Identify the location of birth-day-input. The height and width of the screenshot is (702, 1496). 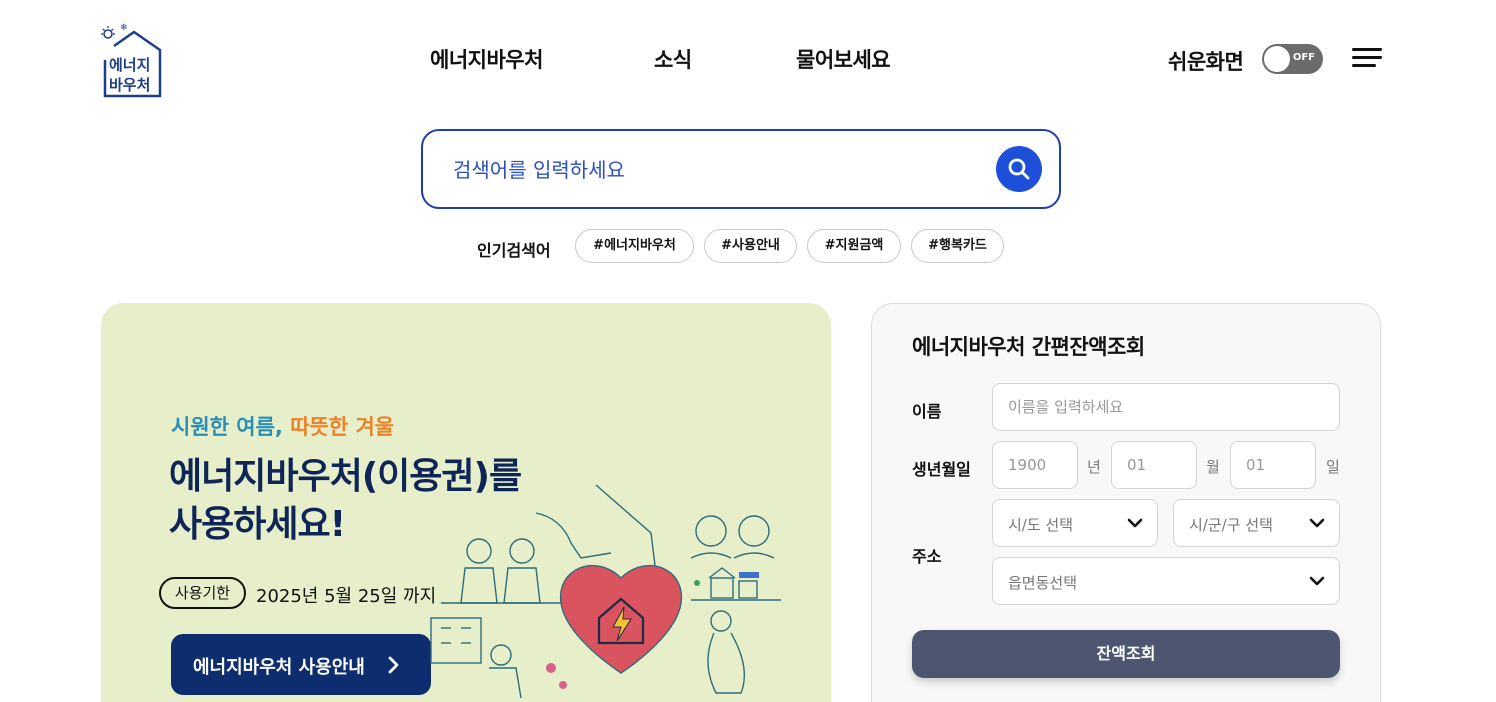
(1273, 465).